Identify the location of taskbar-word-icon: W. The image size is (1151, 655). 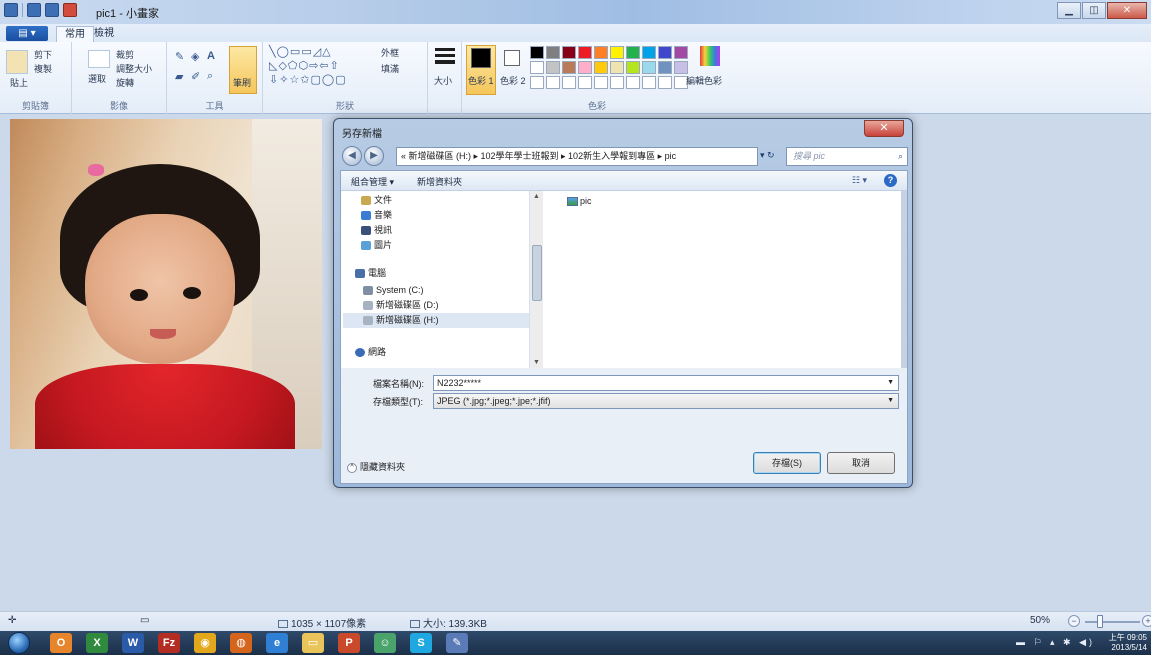
(133, 643).